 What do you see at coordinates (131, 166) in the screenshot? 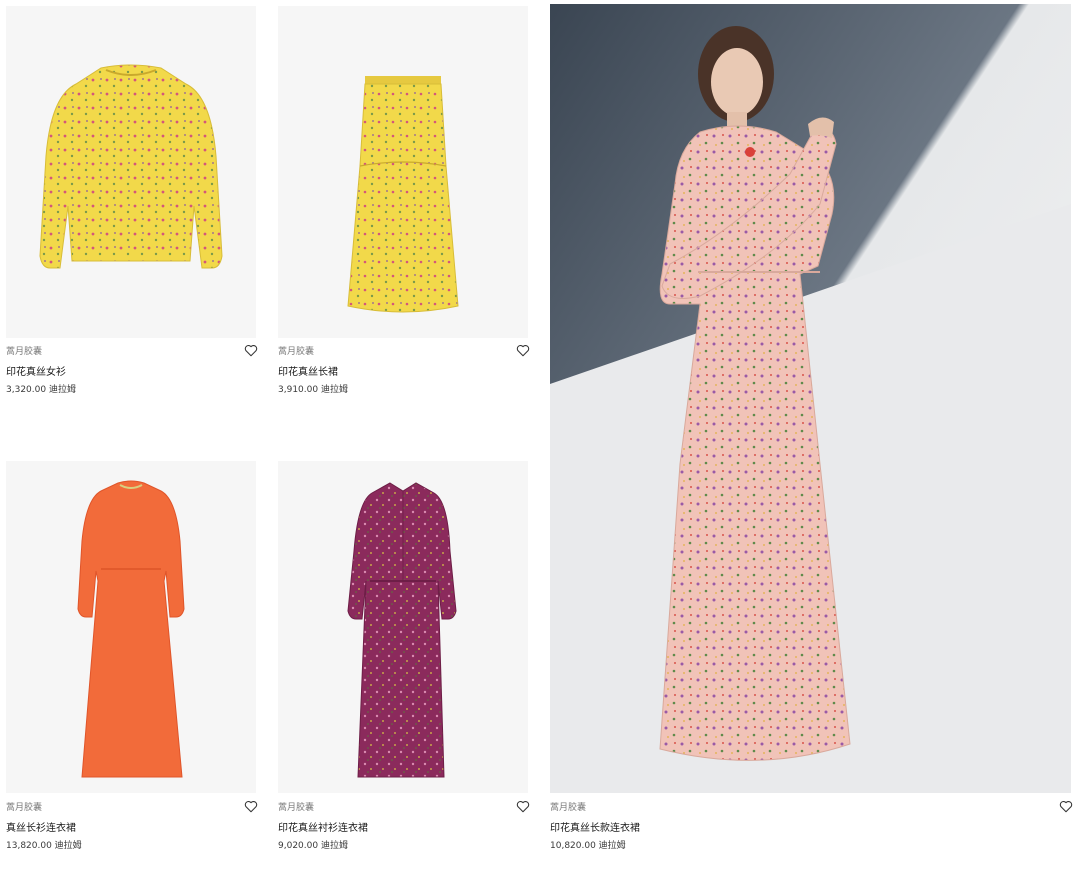
I see `yellow-blouse-illustration` at bounding box center [131, 166].